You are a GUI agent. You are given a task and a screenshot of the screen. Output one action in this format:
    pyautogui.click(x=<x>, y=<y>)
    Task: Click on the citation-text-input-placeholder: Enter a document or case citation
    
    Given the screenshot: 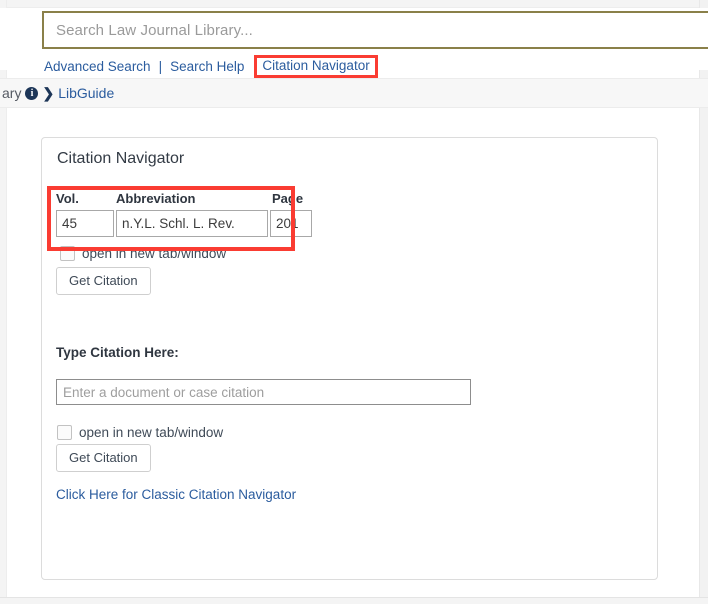 What is the action you would take?
    pyautogui.click(x=164, y=392)
    